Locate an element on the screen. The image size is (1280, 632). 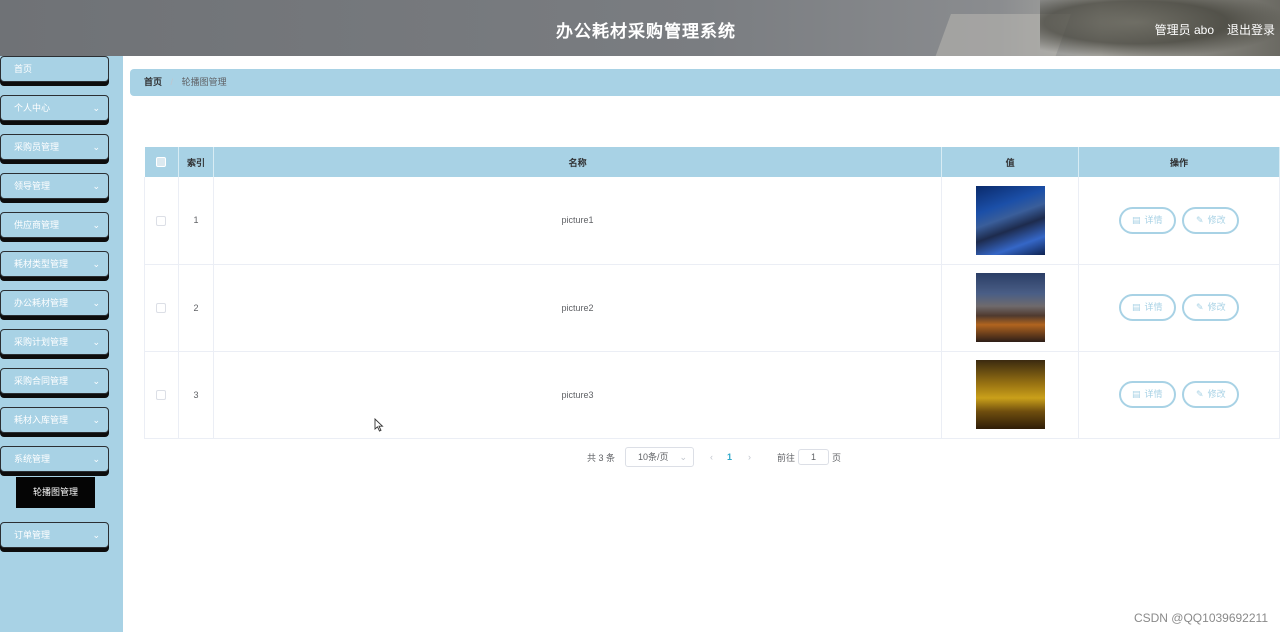
sidebar-item-label: 采购合同管理 is located at coordinates (41, 381).